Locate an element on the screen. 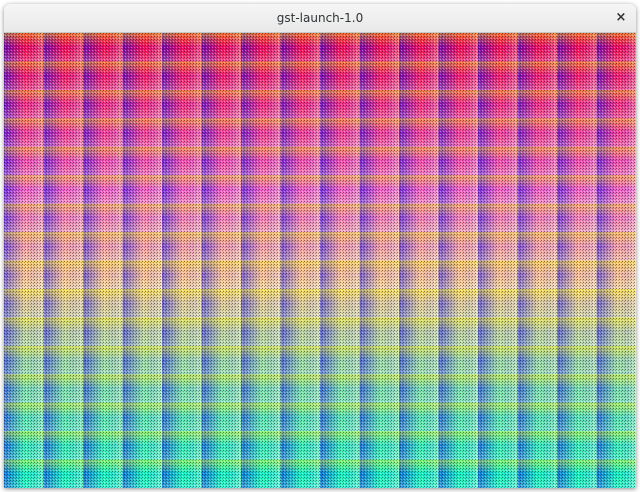 This screenshot has height=492, width=640. close-icon: × is located at coordinates (621, 18).